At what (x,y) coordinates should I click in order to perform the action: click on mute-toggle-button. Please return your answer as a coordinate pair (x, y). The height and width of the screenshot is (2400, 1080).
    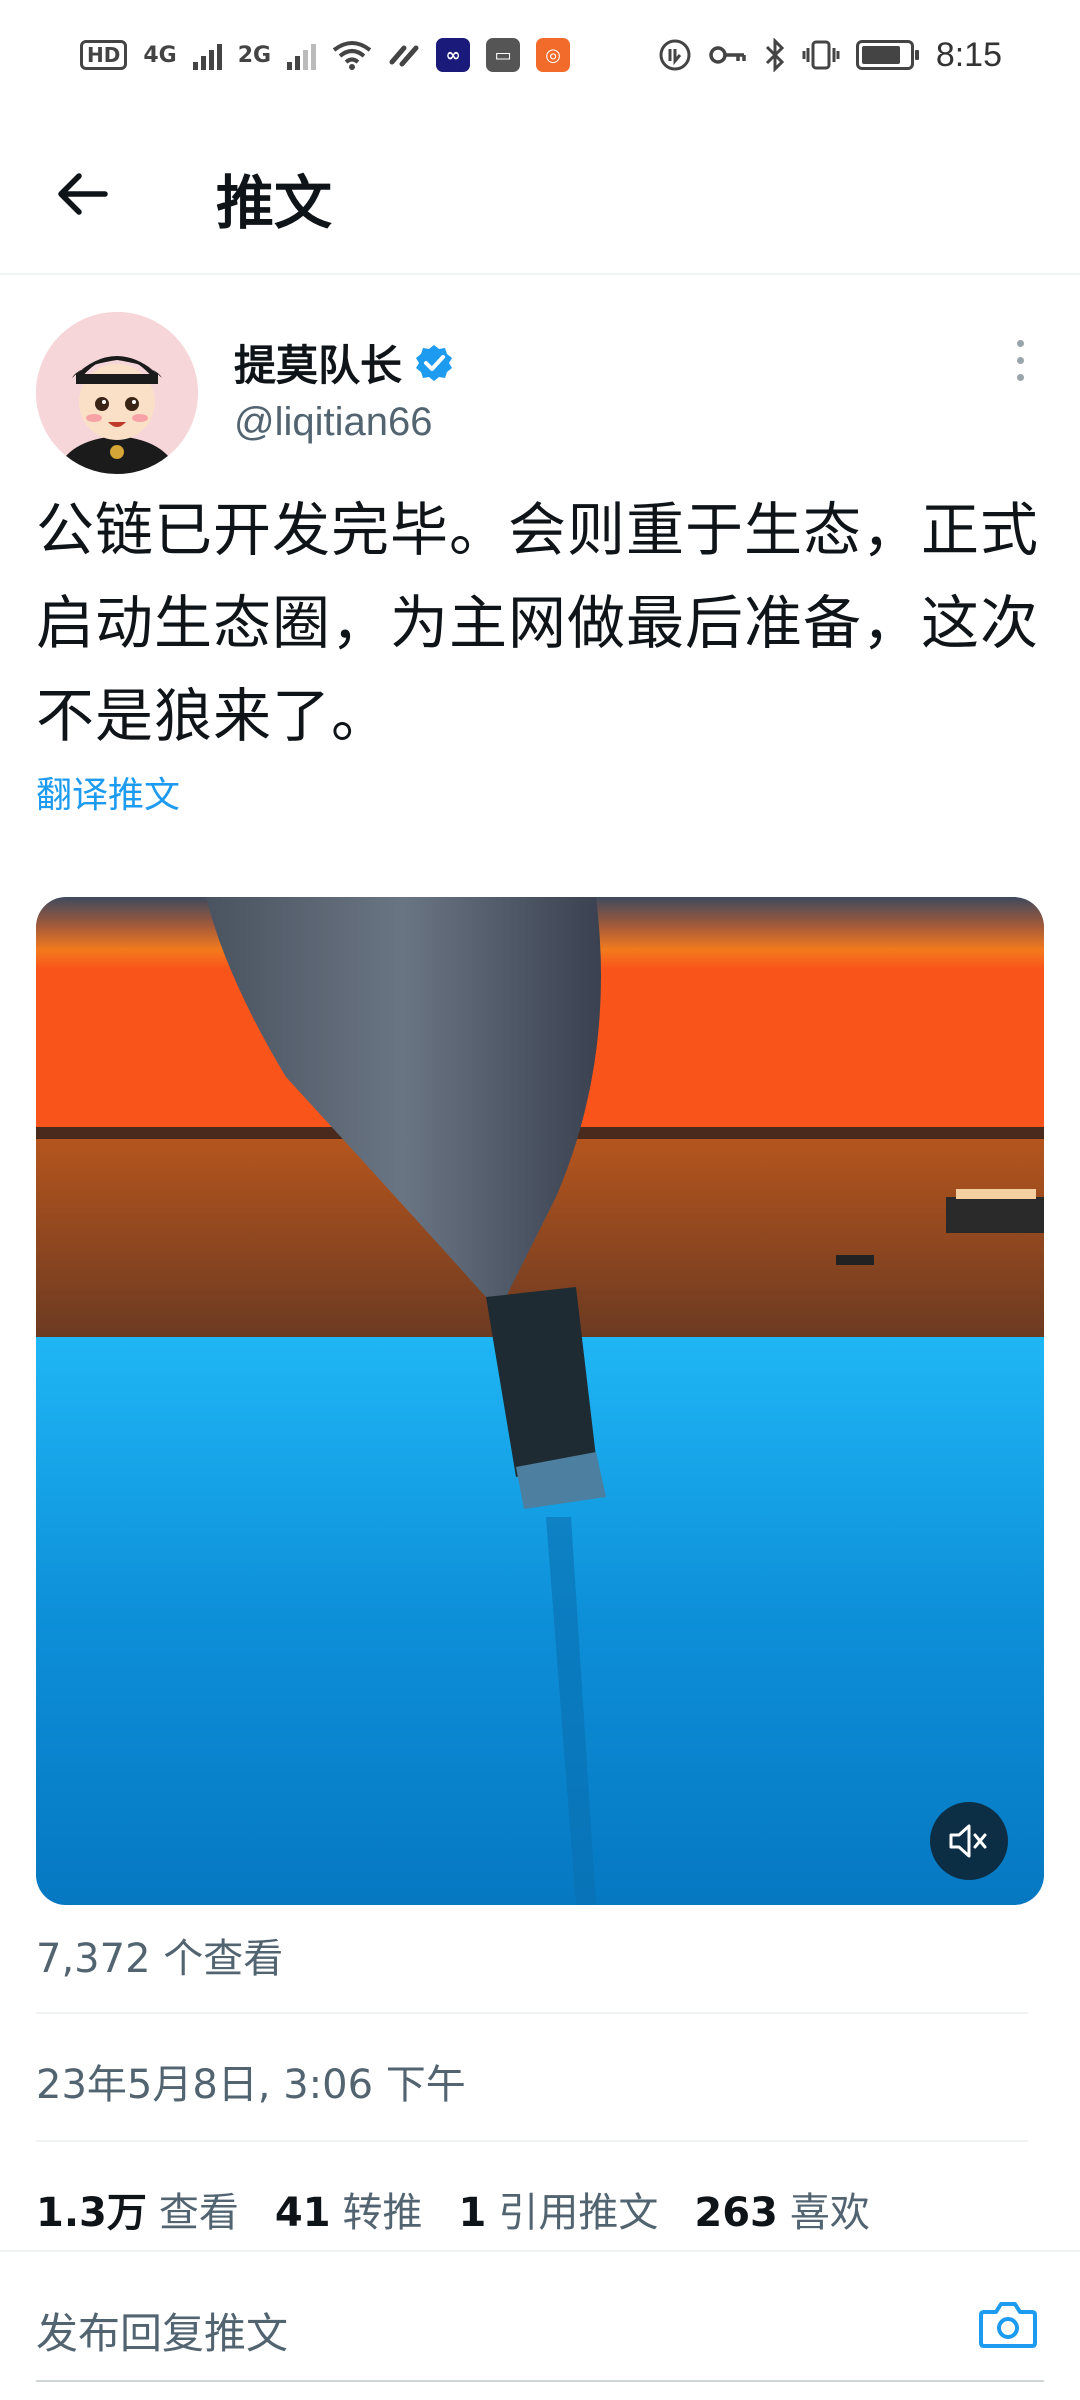
    Looking at the image, I should click on (969, 1841).